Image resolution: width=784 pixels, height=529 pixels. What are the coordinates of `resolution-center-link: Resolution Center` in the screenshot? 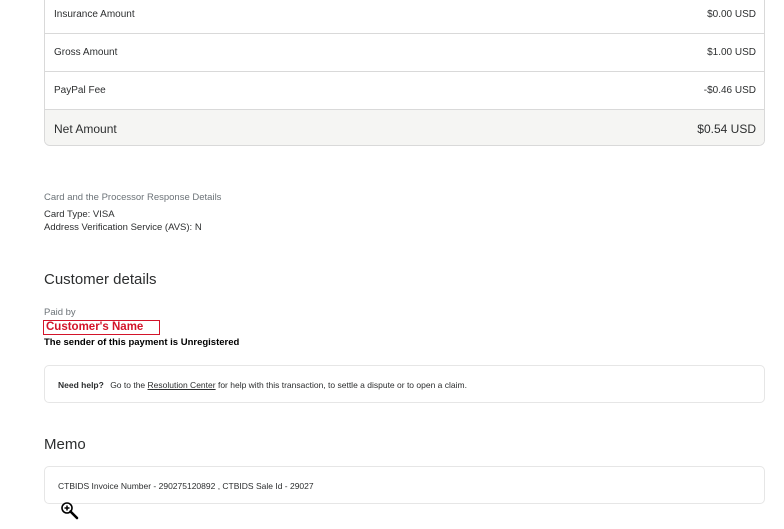 It's located at (182, 385).